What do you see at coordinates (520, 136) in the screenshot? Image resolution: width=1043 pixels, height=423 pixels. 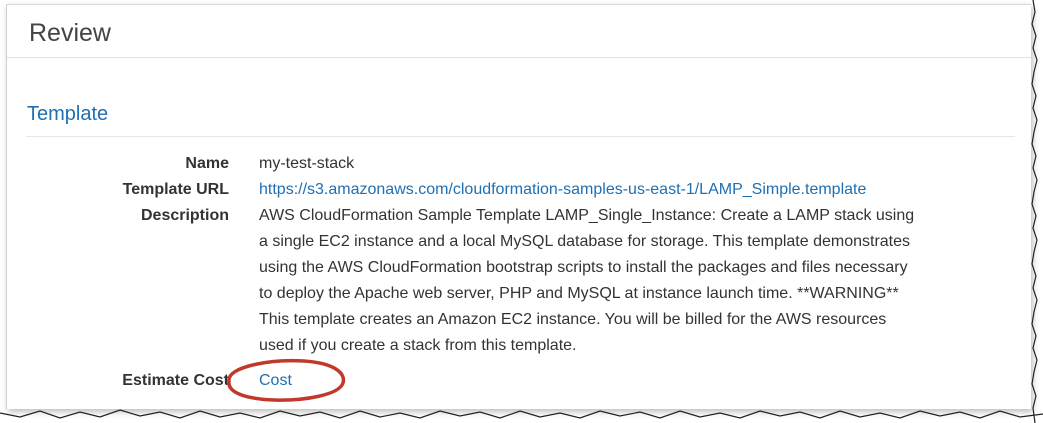 I see `section-divider` at bounding box center [520, 136].